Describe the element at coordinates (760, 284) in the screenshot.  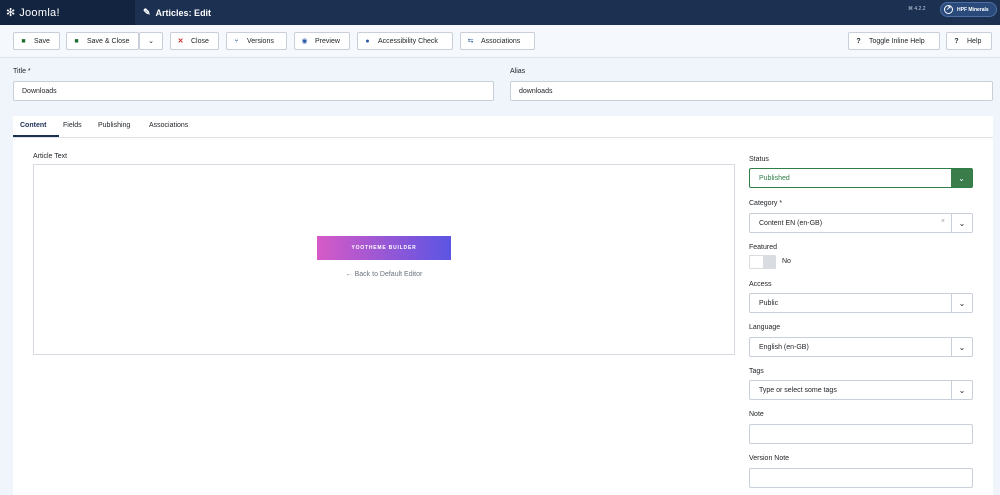
I see `access-label: Access` at that location.